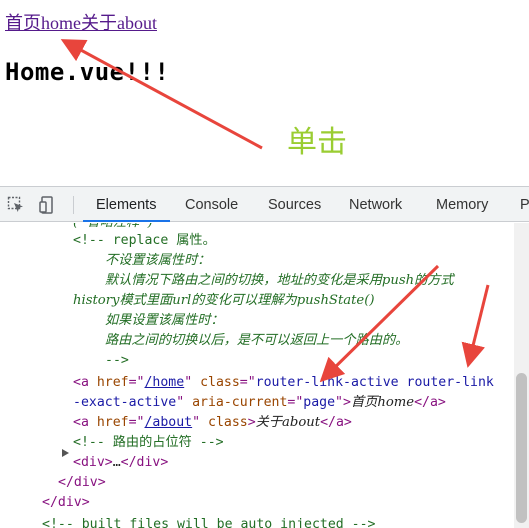  What do you see at coordinates (224, 300) in the screenshot?
I see `dom-comment-line: history模式里面url的变化可以理解为pushState()` at bounding box center [224, 300].